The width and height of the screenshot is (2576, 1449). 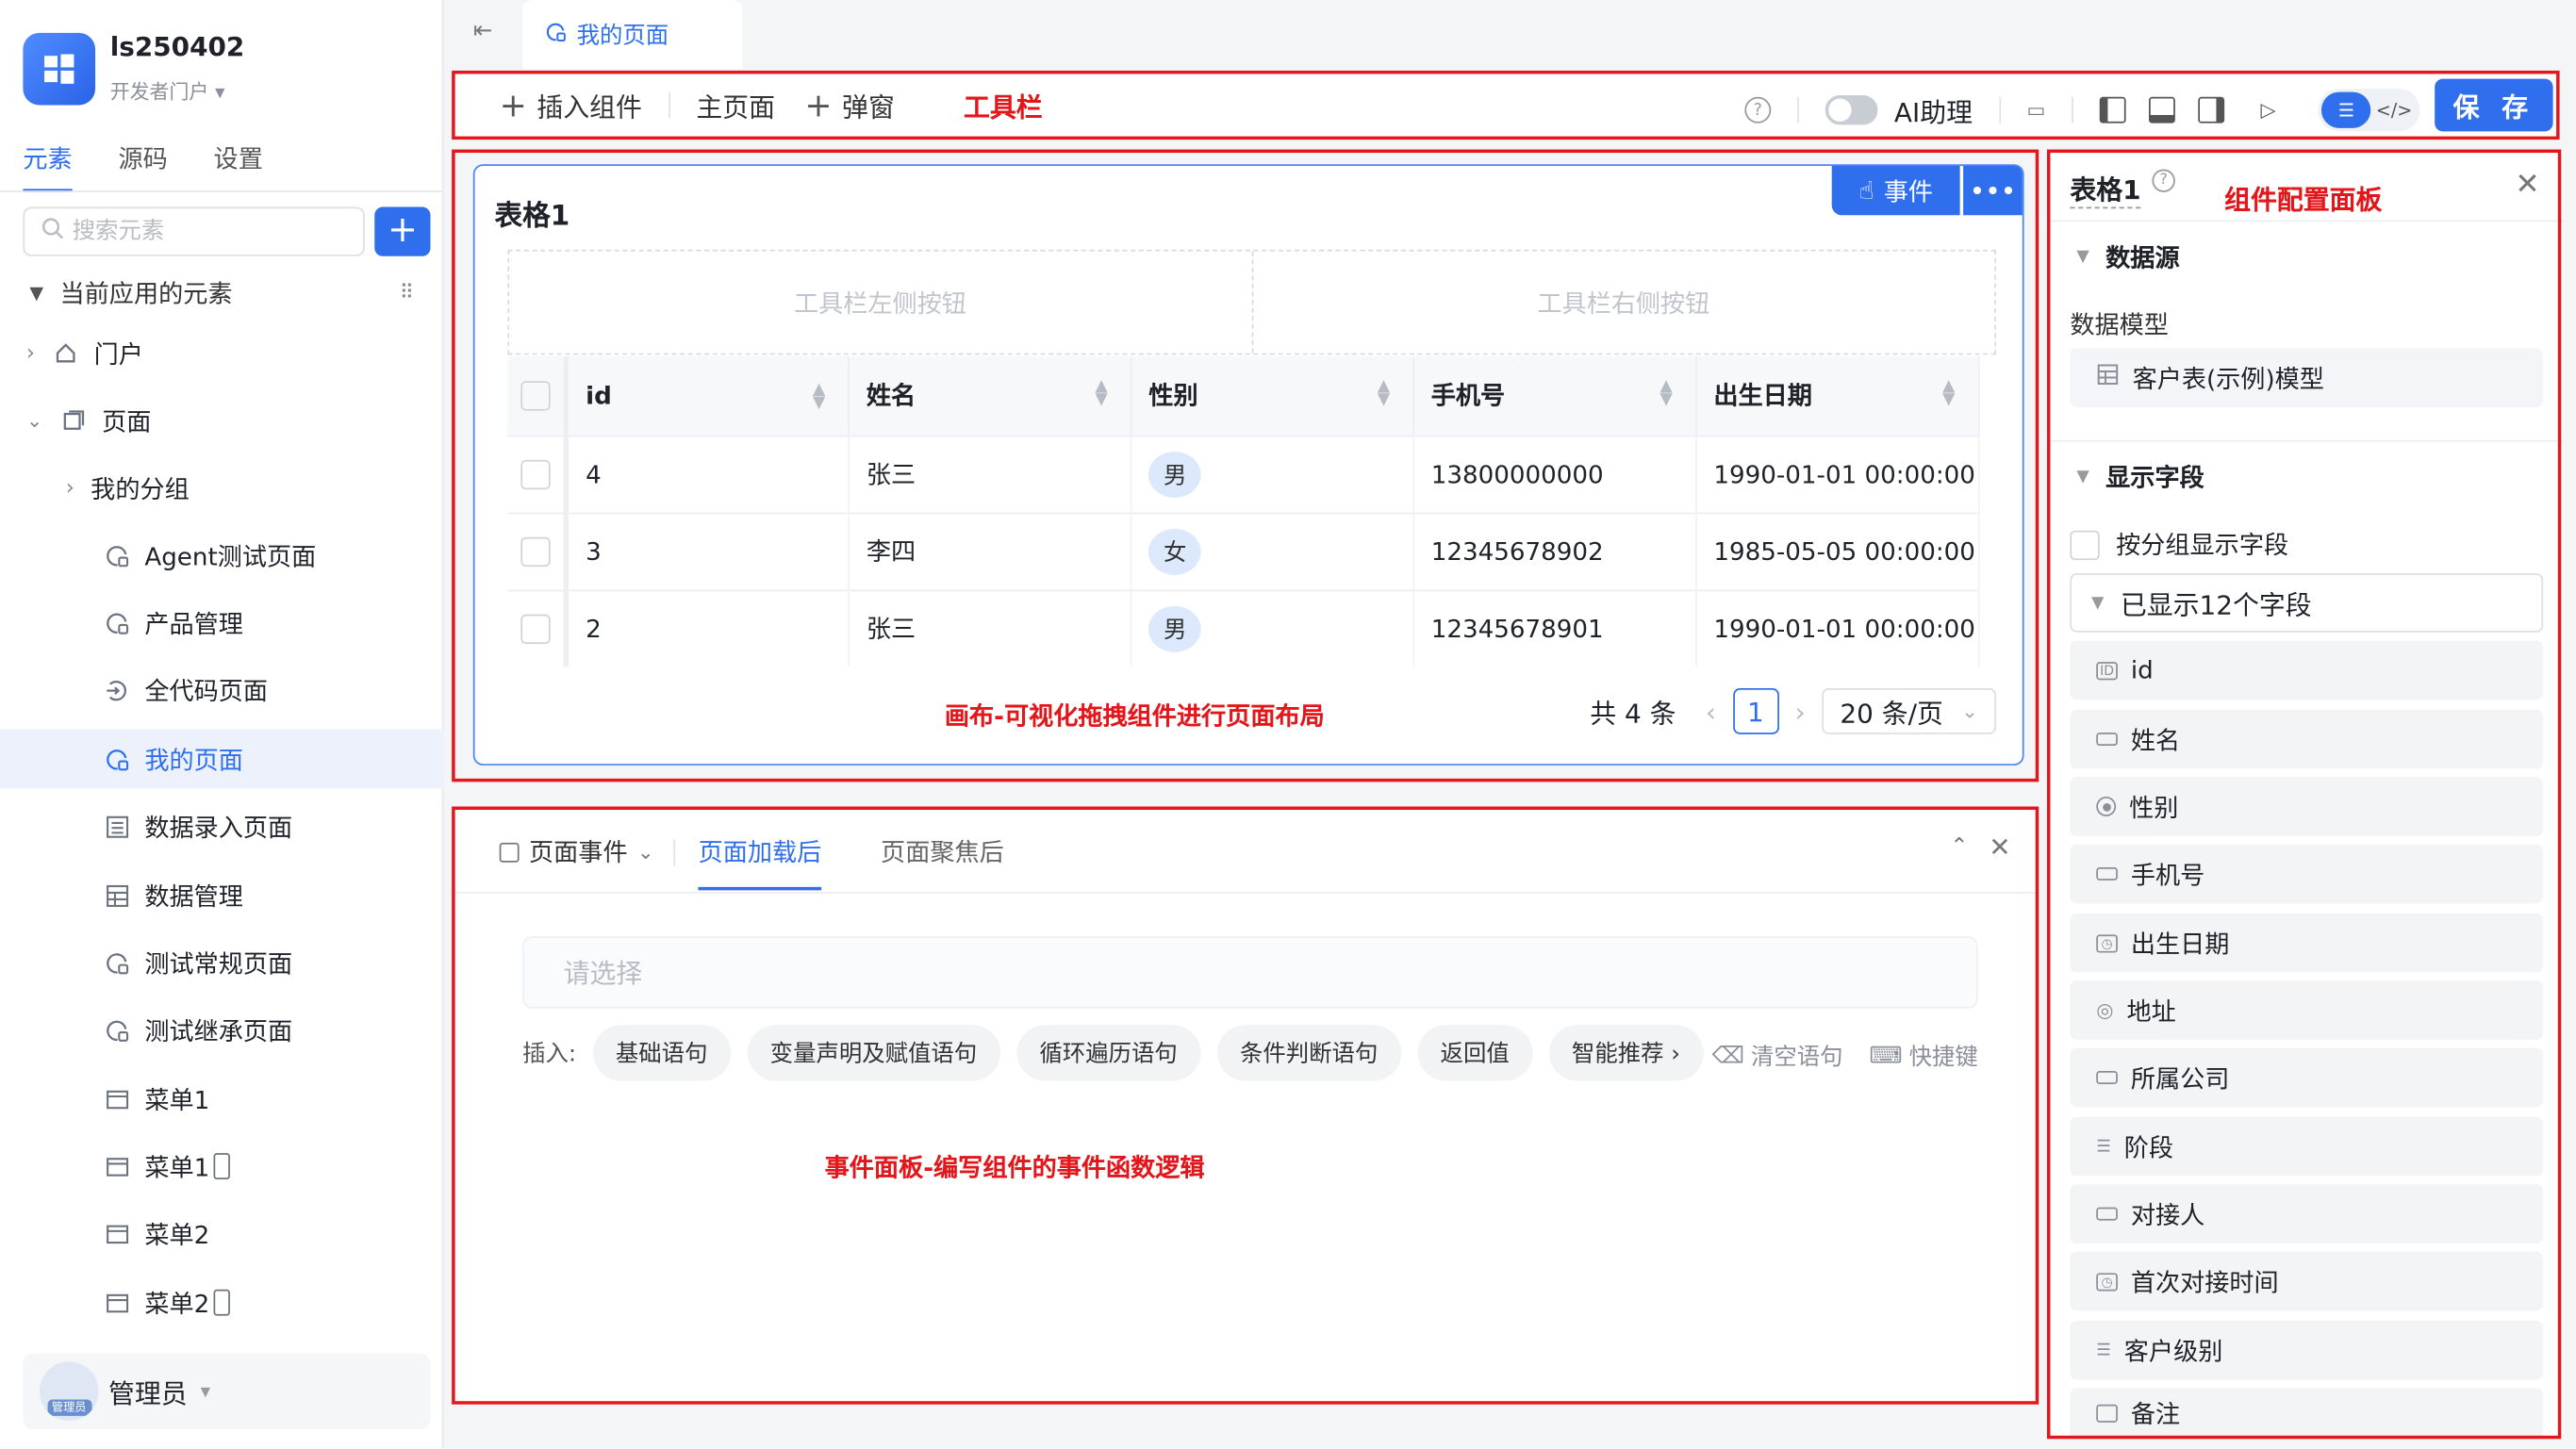 What do you see at coordinates (2307, 1077) in the screenshot?
I see `field-item-company: 所属公司` at bounding box center [2307, 1077].